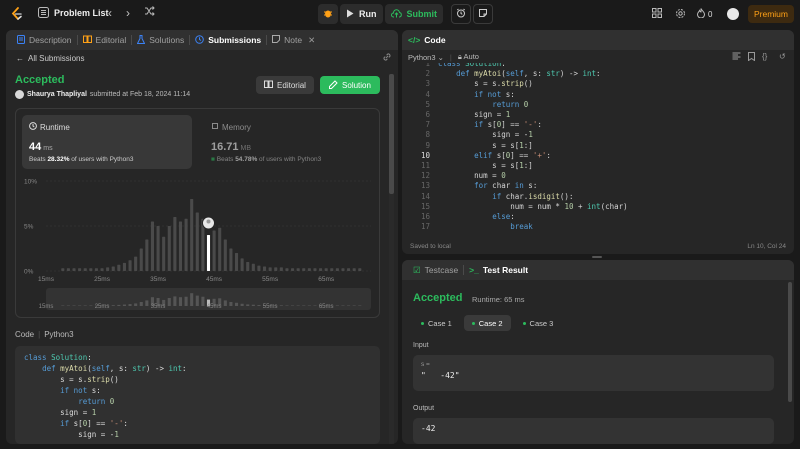 This screenshot has height=449, width=800. I want to click on bug-icon, so click(328, 14).